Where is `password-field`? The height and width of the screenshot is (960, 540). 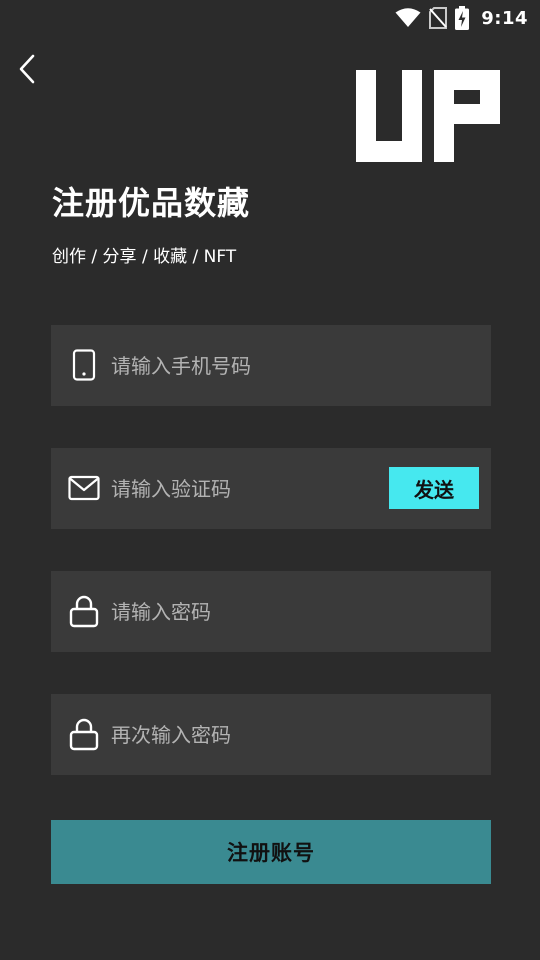 password-field is located at coordinates (271, 611).